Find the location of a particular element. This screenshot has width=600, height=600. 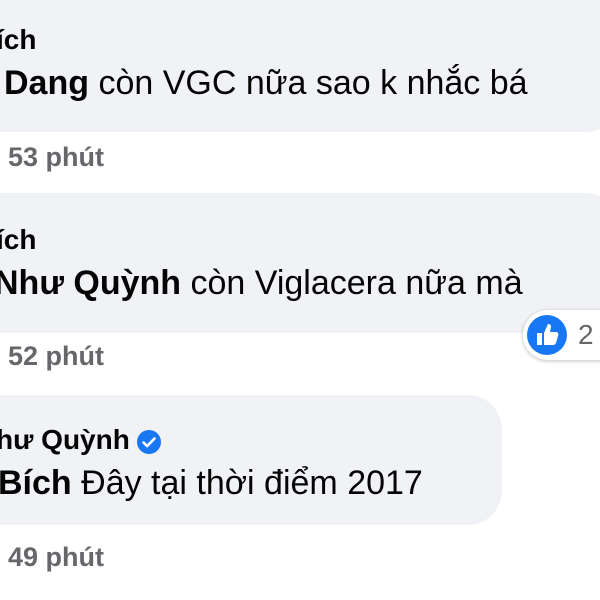

like-icon is located at coordinates (547, 335).